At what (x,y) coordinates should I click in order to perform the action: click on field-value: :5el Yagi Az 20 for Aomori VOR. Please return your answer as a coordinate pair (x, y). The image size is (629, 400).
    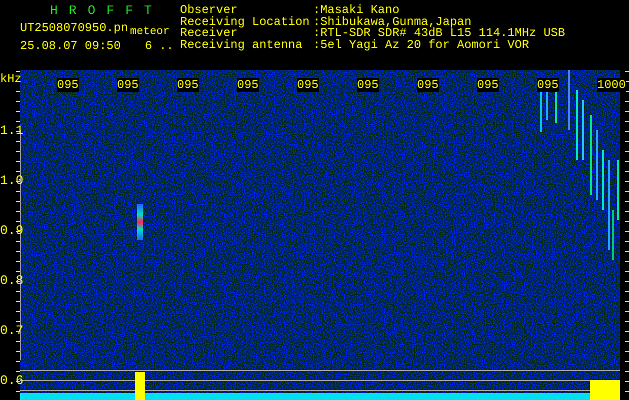
    Looking at the image, I should click on (421, 45).